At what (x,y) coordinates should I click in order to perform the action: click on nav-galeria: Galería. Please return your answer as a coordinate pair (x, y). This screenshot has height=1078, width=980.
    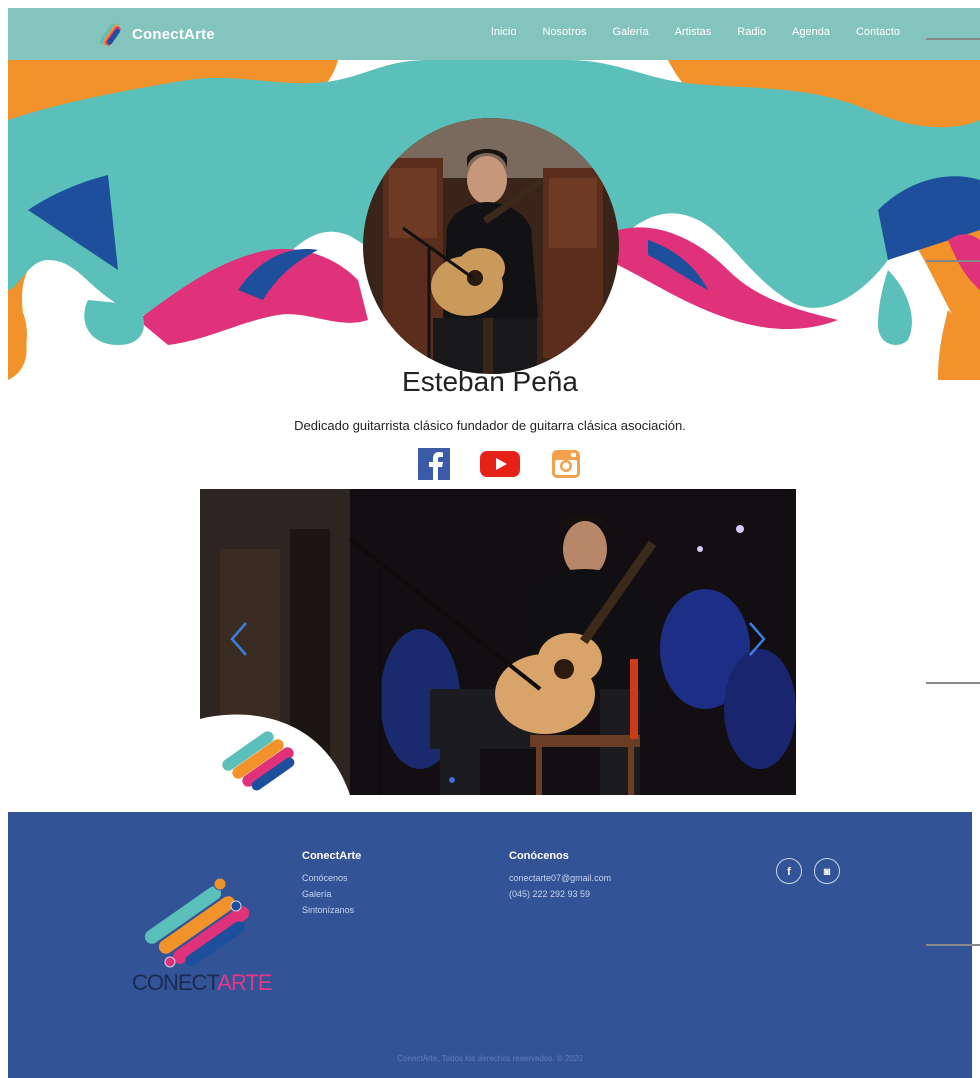
    Looking at the image, I should click on (631, 32).